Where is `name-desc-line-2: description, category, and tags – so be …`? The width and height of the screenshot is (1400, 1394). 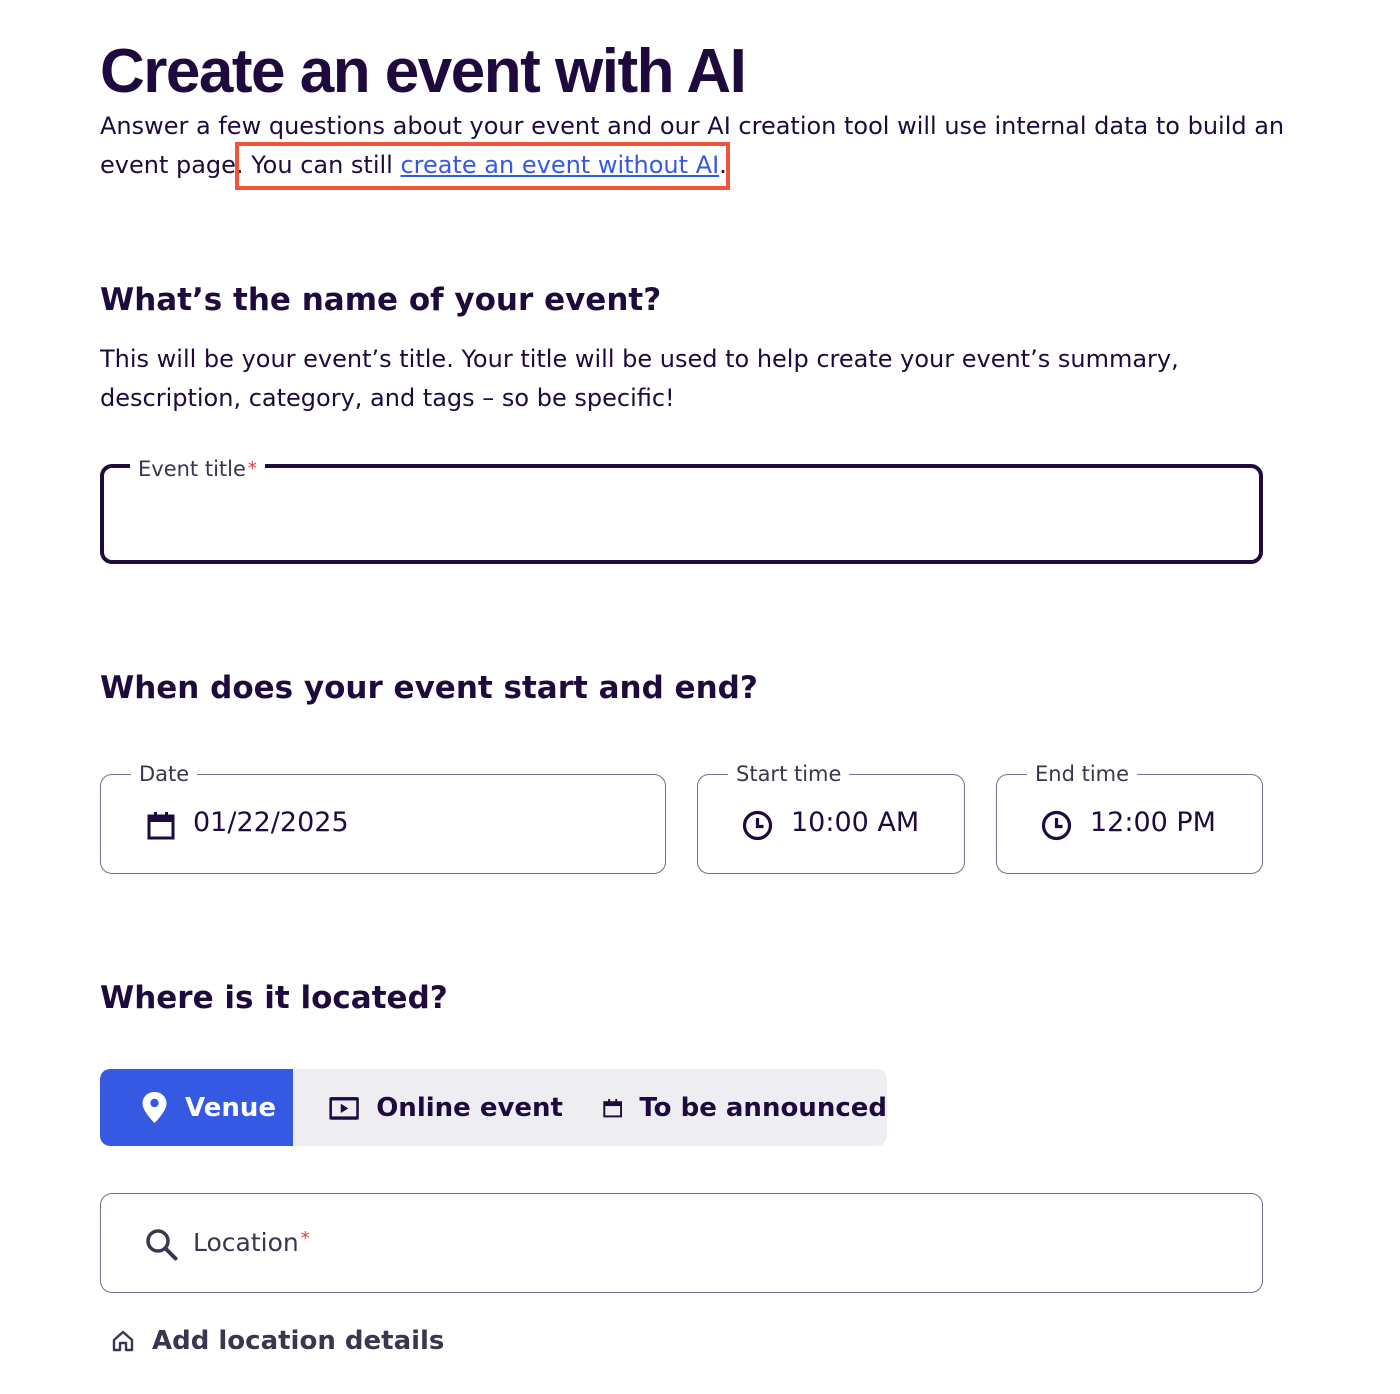
name-desc-line-2: description, category, and tags – so be … is located at coordinates (387, 398).